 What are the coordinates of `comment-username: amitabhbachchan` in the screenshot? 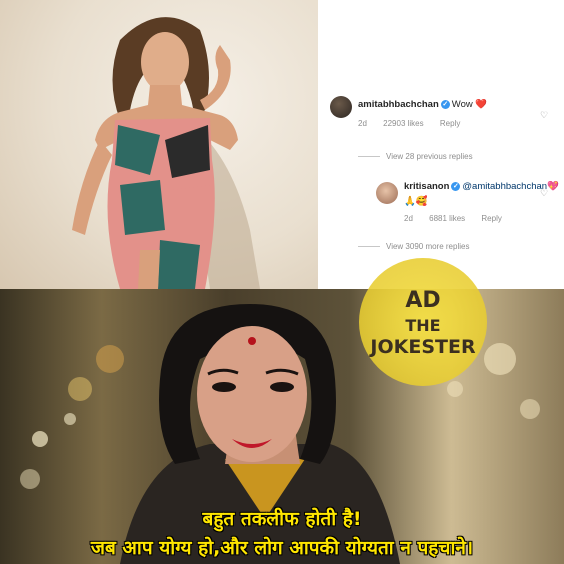 It's located at (398, 104).